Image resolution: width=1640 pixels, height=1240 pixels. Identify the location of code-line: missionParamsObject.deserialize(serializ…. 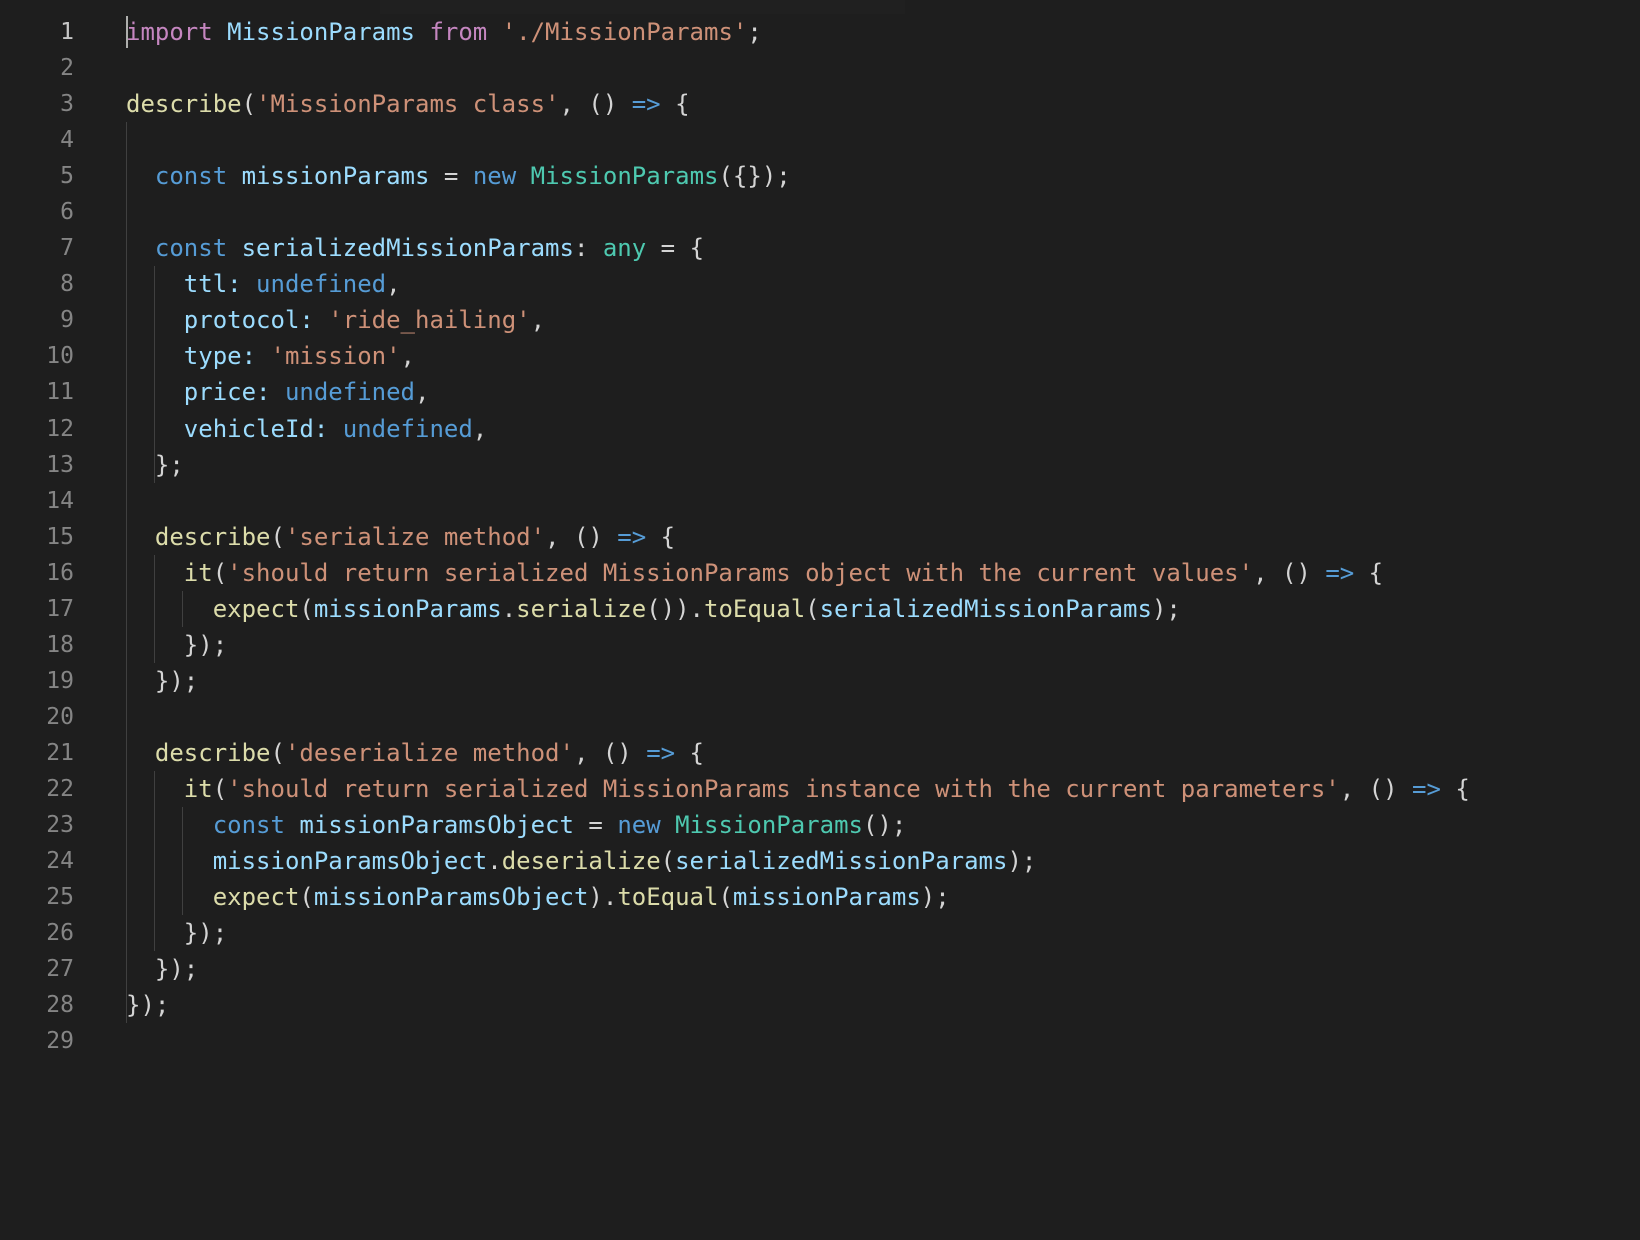
(883, 861).